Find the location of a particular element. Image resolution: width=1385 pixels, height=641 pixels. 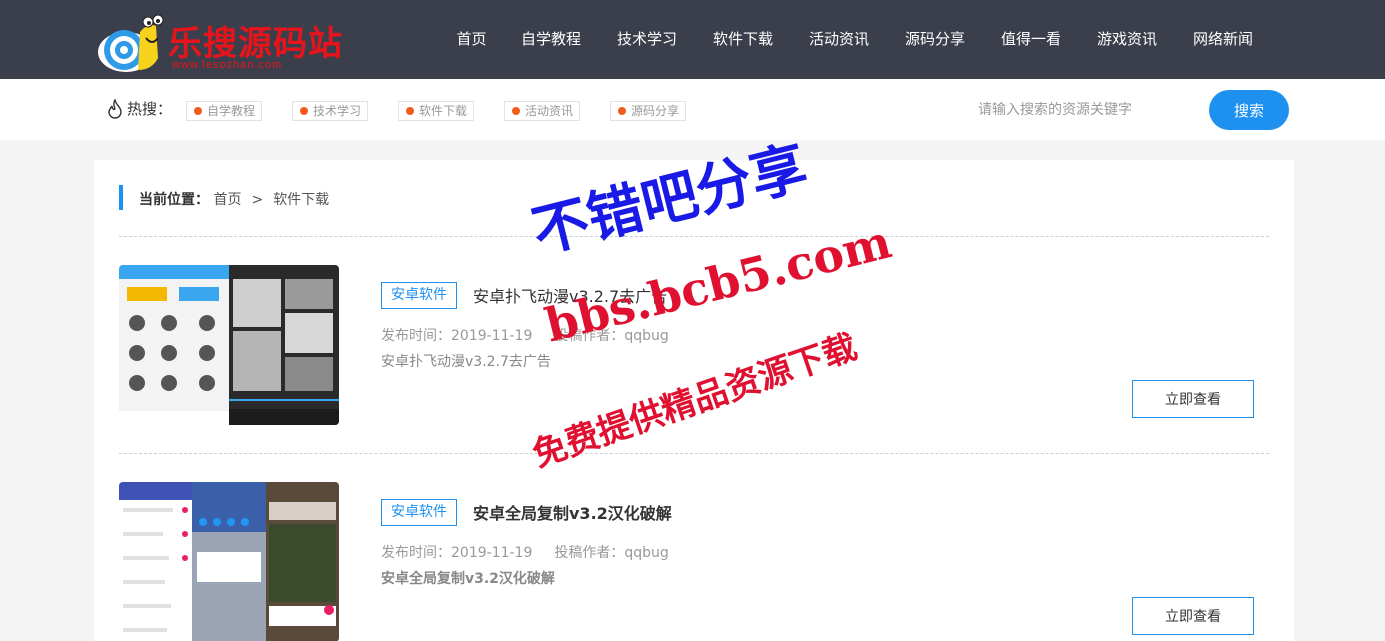

logo-url: www.lesozhan.com is located at coordinates (227, 65).